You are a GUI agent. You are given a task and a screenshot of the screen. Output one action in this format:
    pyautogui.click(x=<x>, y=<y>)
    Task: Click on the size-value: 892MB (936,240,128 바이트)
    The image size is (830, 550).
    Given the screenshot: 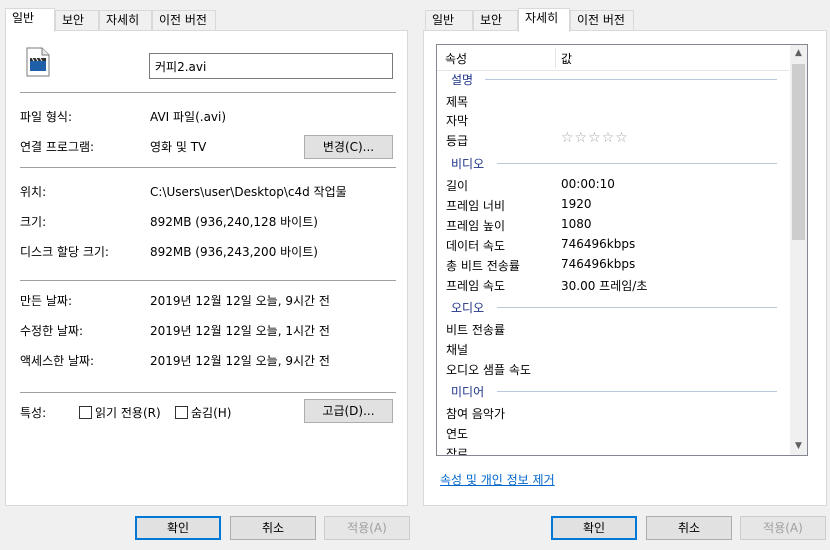 What is the action you would take?
    pyautogui.click(x=234, y=222)
    